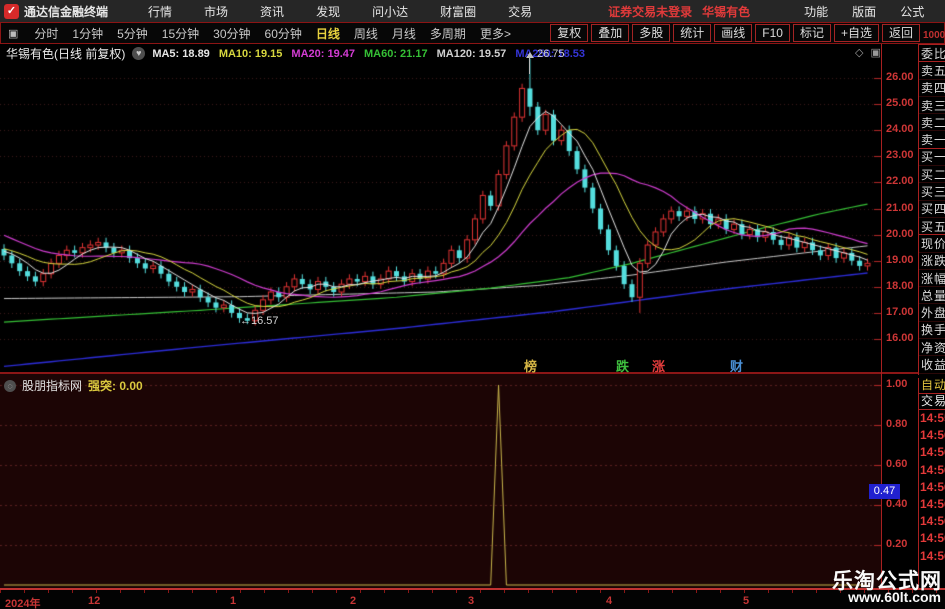  Describe the element at coordinates (46, 33) in the screenshot. I see `period-tab-分时: 分时` at that location.